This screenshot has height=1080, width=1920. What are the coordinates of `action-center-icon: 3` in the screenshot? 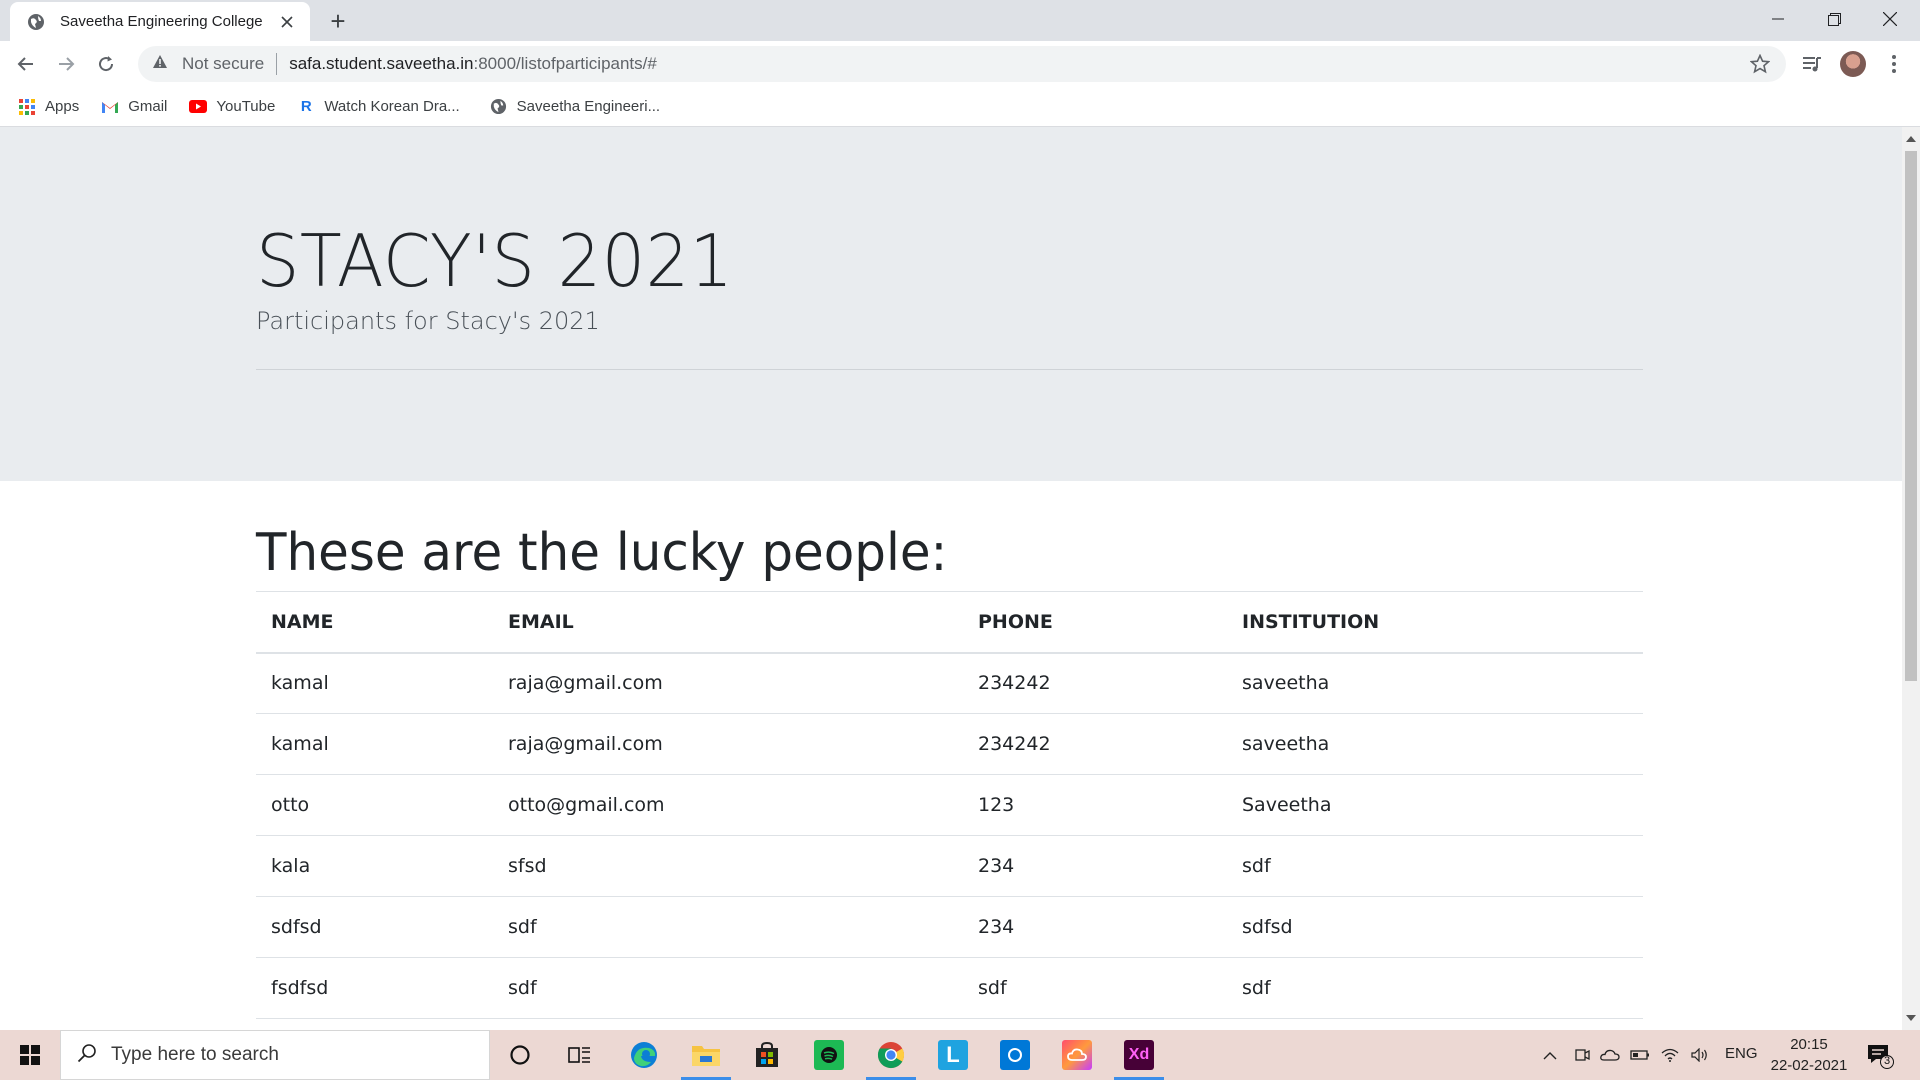 It's located at (1880, 1056).